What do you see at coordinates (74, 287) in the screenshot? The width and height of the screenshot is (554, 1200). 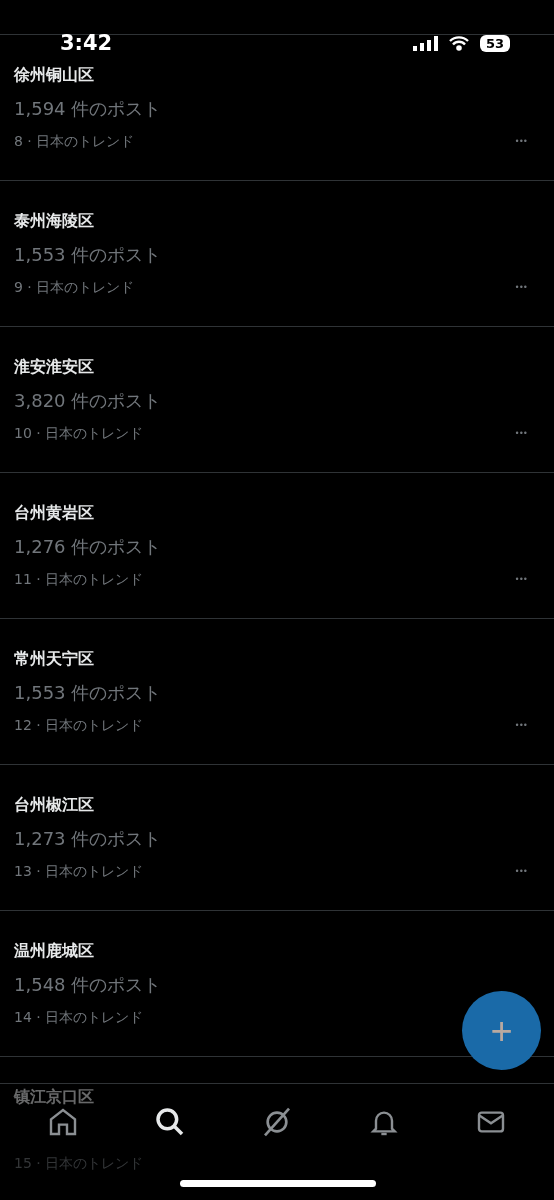 I see `trend-rank: 9 · 日本のトレンド` at bounding box center [74, 287].